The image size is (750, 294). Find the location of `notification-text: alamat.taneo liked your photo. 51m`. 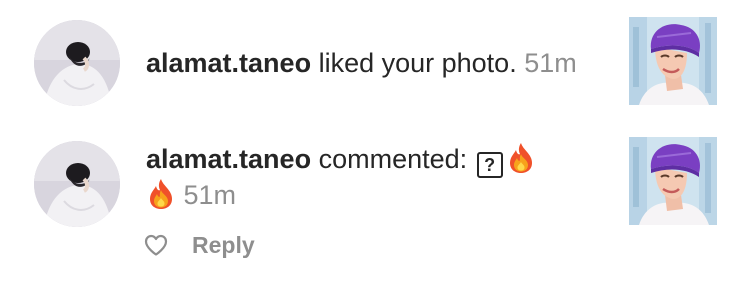

notification-text: alamat.taneo liked your photo. 51m is located at coordinates (376, 63).